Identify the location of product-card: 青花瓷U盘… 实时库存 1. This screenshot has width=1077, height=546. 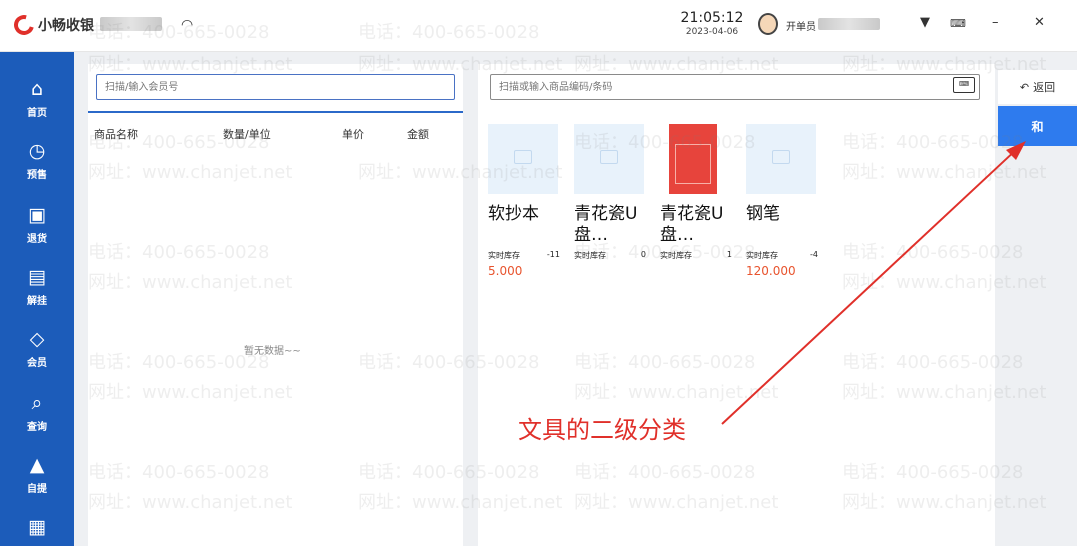
(701, 209).